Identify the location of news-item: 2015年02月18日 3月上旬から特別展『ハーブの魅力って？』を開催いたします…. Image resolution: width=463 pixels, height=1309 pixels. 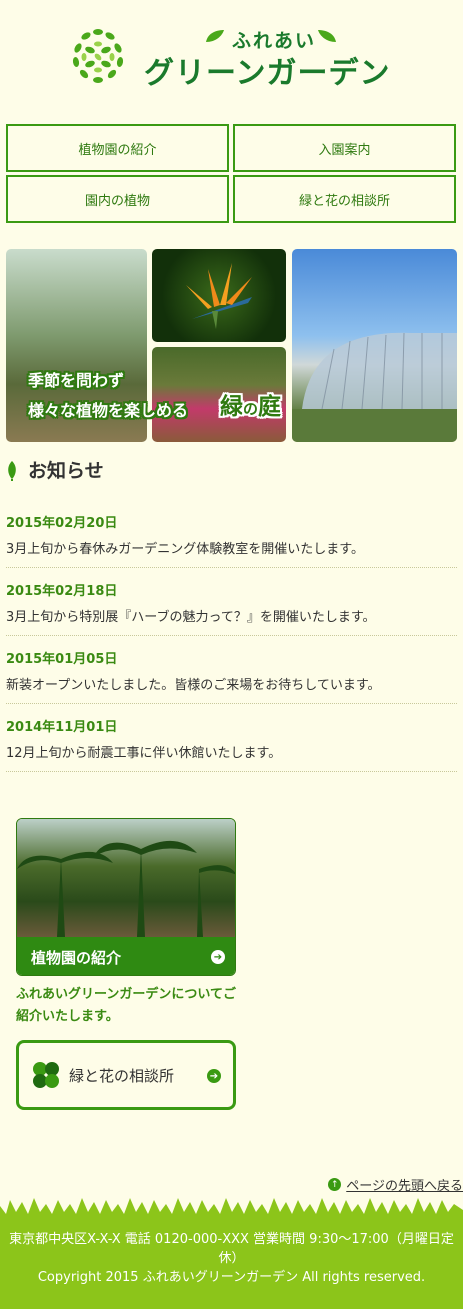
(231, 602).